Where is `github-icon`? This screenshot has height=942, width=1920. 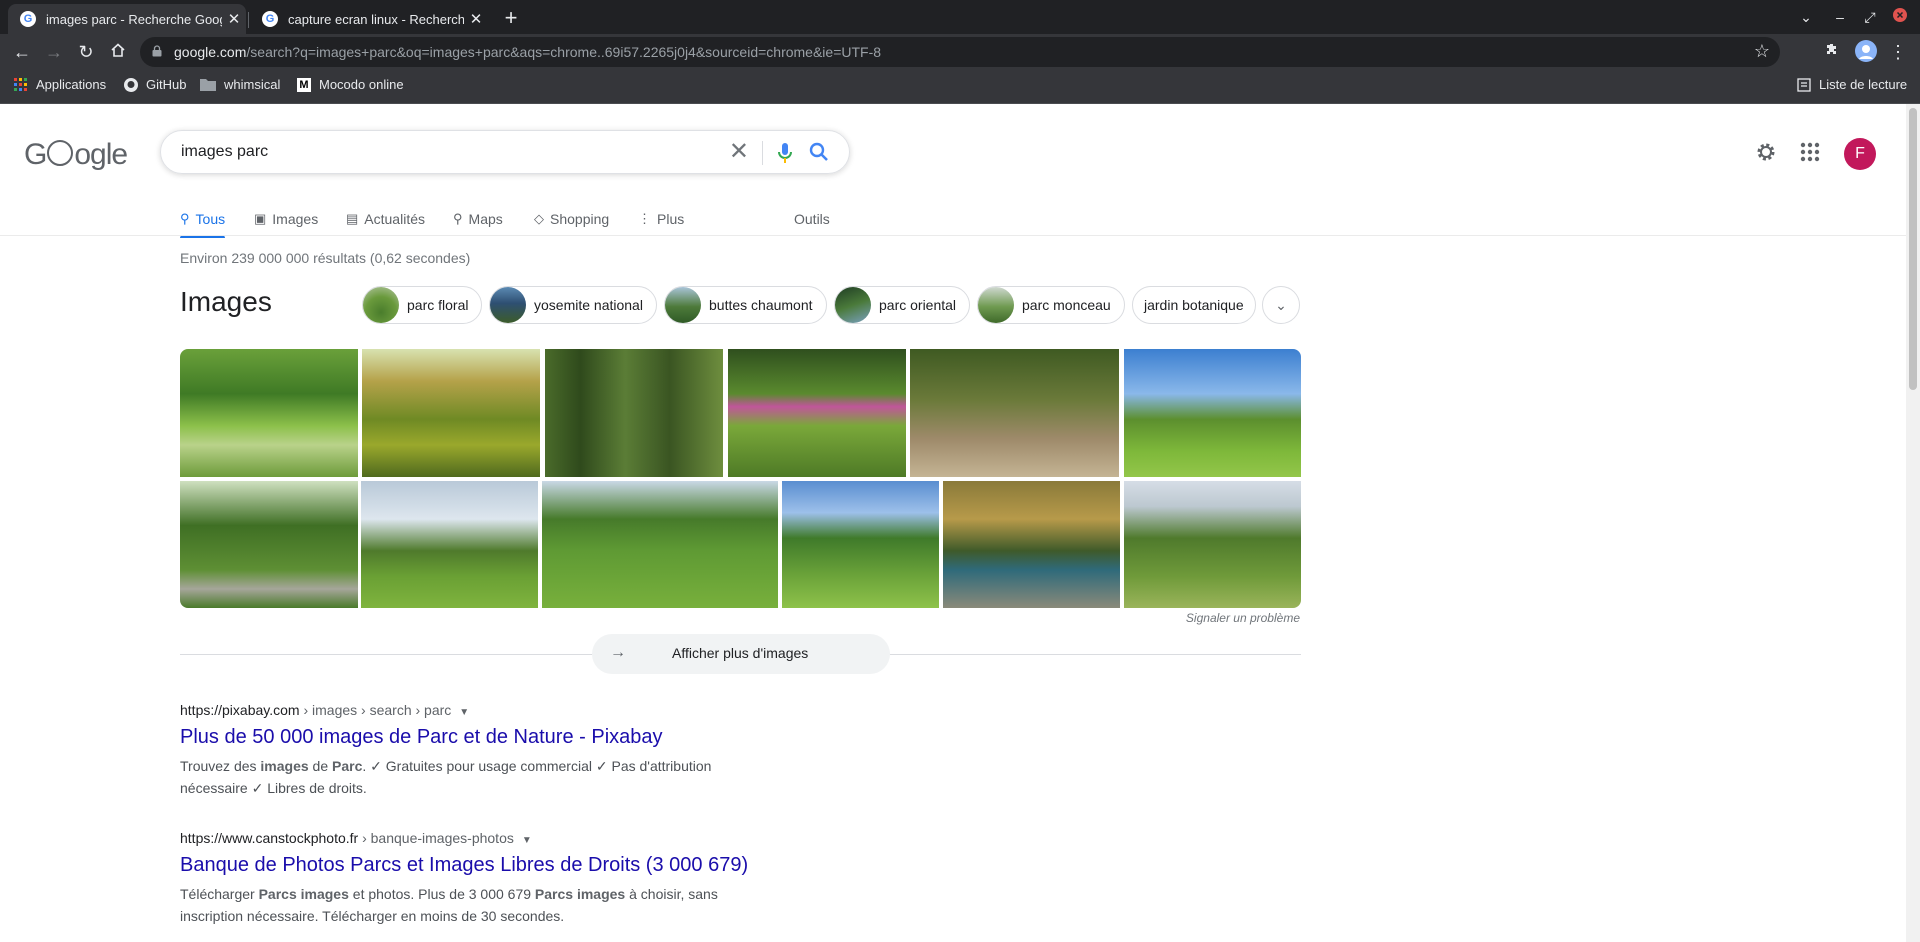
github-icon is located at coordinates (131, 84).